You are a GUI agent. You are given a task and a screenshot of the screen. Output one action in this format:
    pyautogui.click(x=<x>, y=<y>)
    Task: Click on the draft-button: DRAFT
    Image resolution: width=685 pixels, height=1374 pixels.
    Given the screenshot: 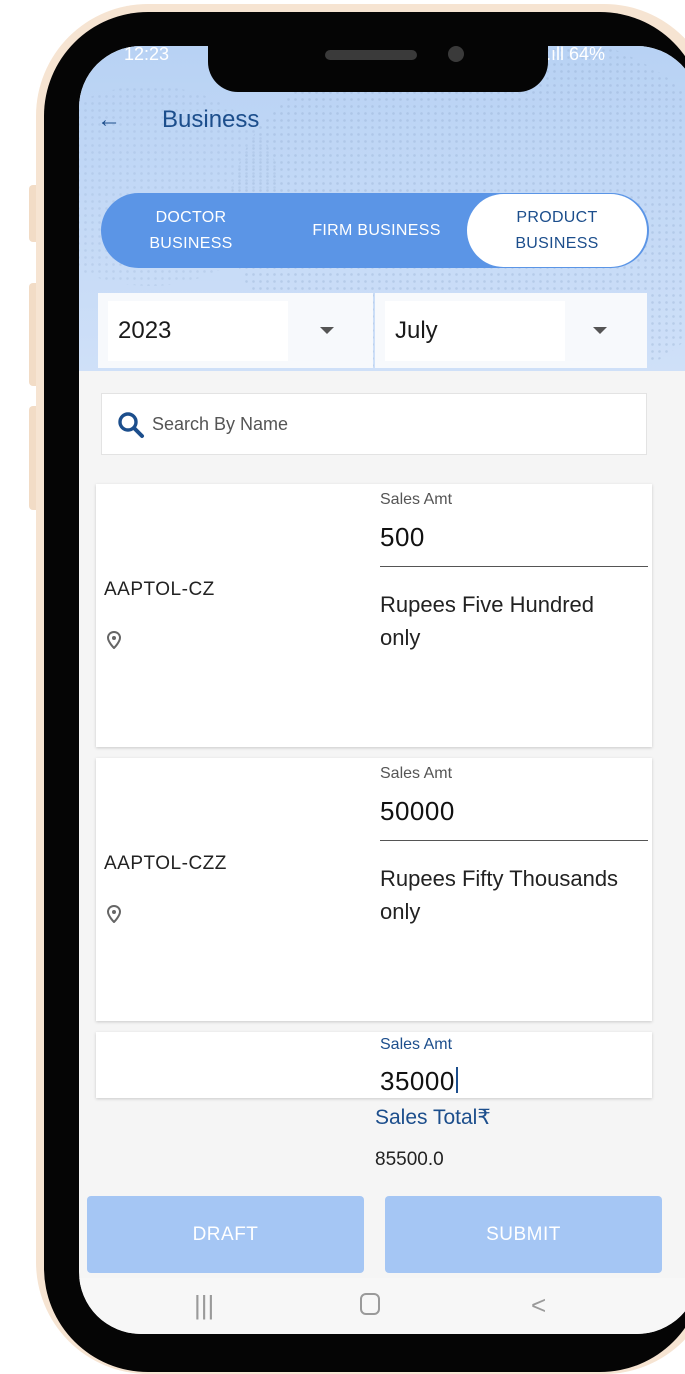 What is the action you would take?
    pyautogui.click(x=225, y=1234)
    